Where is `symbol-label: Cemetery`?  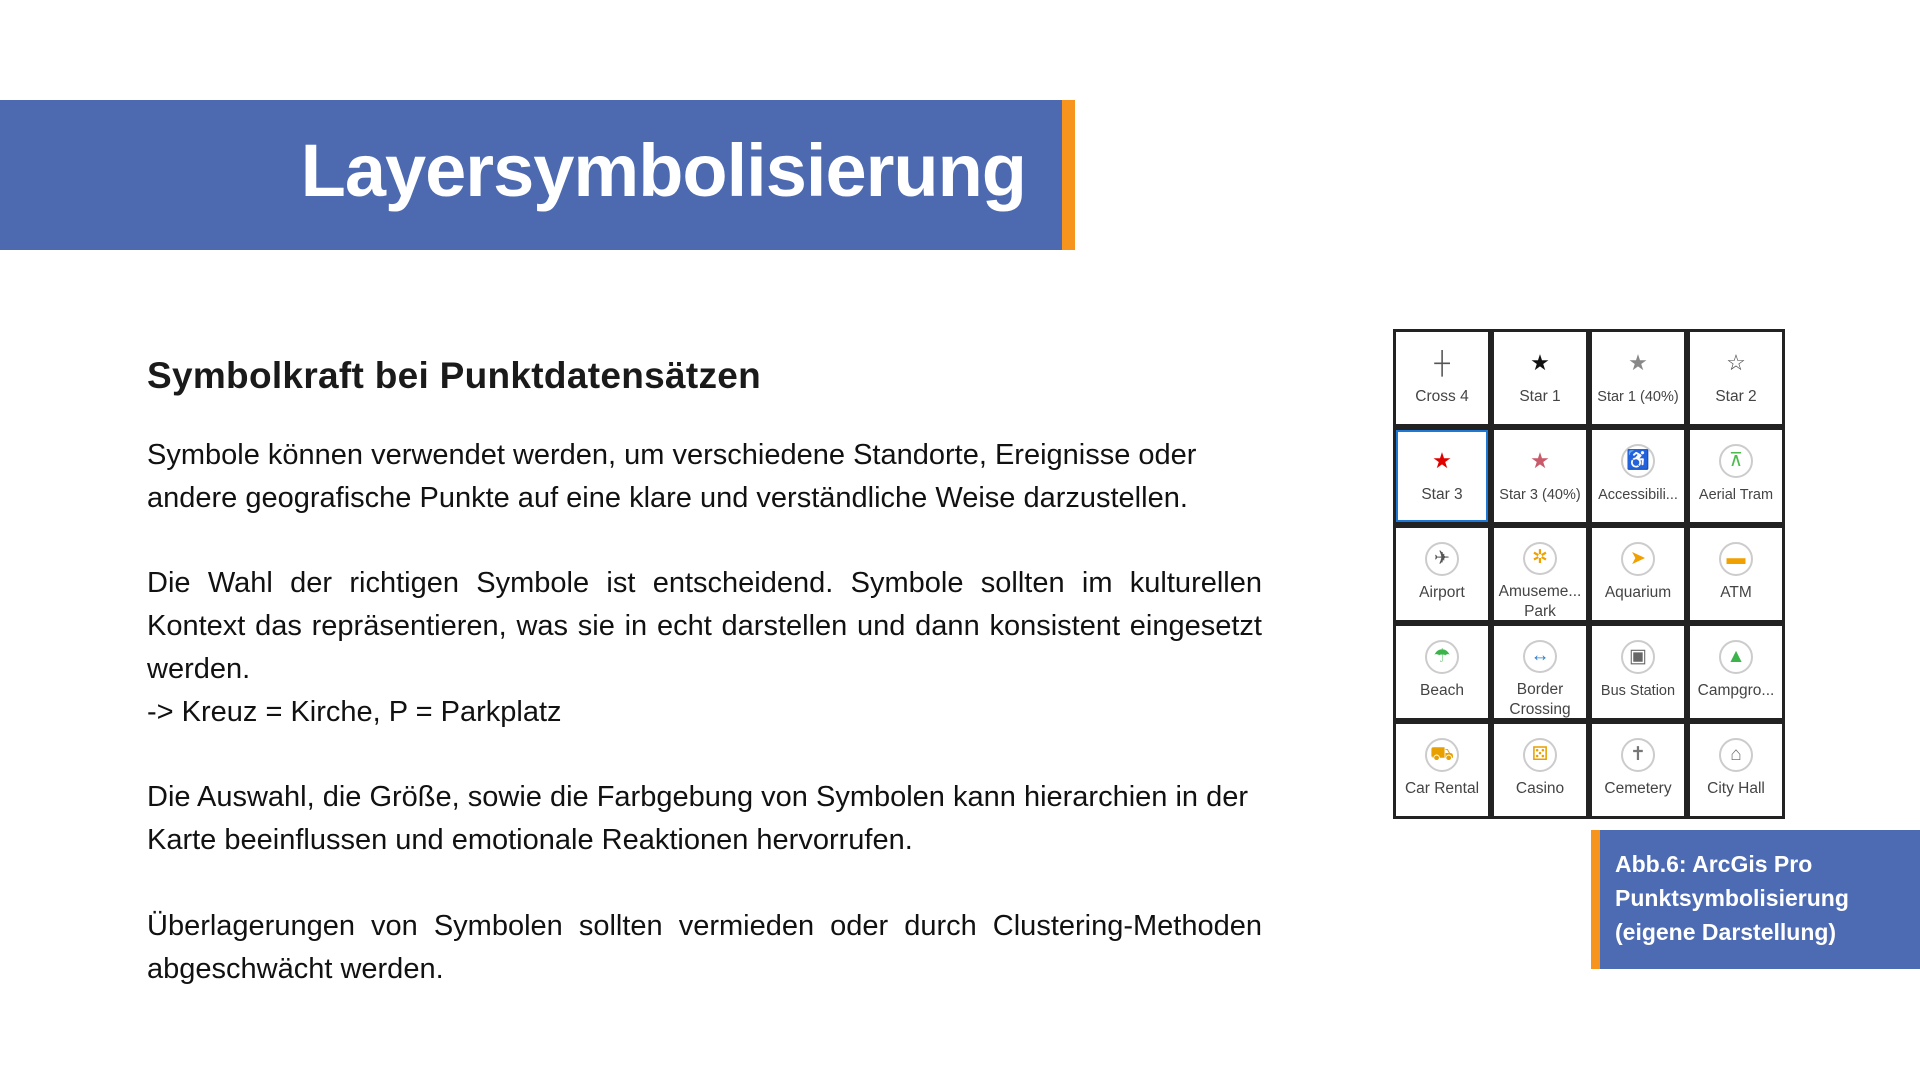
symbol-label: Cemetery is located at coordinates (1638, 788).